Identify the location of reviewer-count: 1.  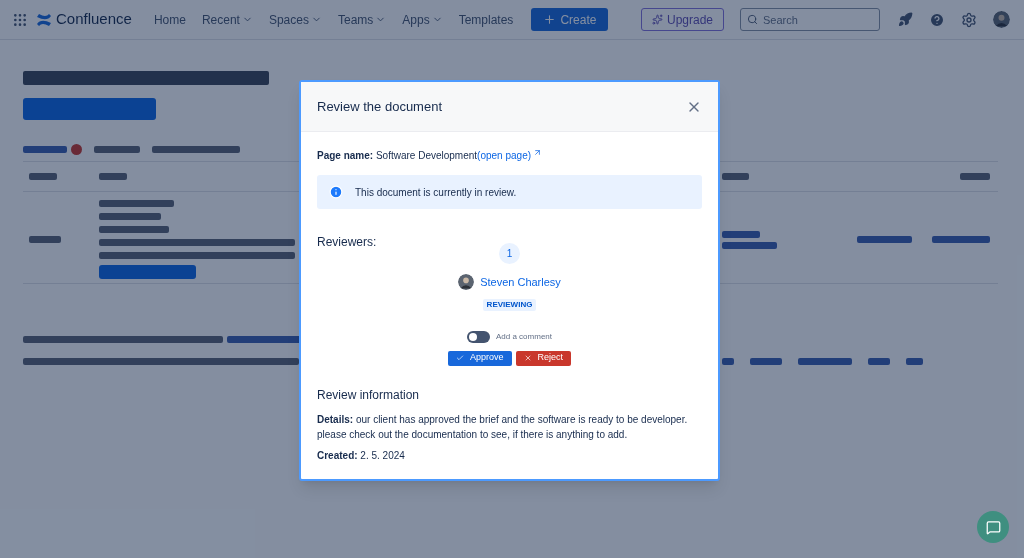
(509, 253).